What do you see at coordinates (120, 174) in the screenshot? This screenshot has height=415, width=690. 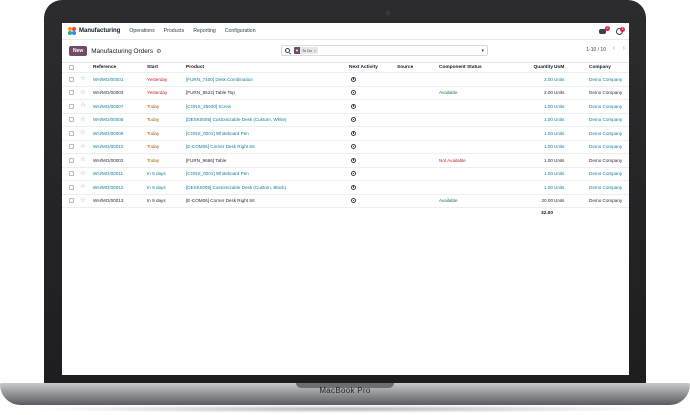 I see `reference-cell: WH/MO/00011` at bounding box center [120, 174].